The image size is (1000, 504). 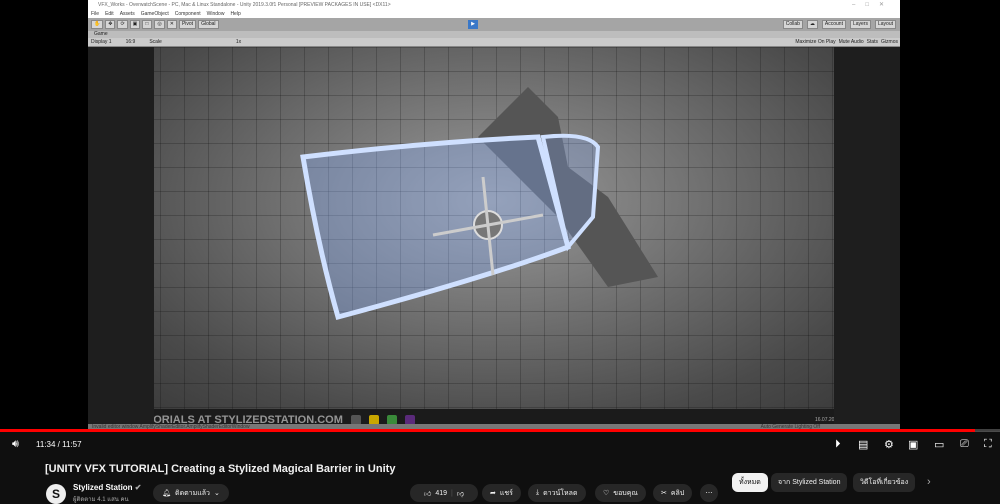 What do you see at coordinates (215, 14) in the screenshot?
I see `menu-window: Window` at bounding box center [215, 14].